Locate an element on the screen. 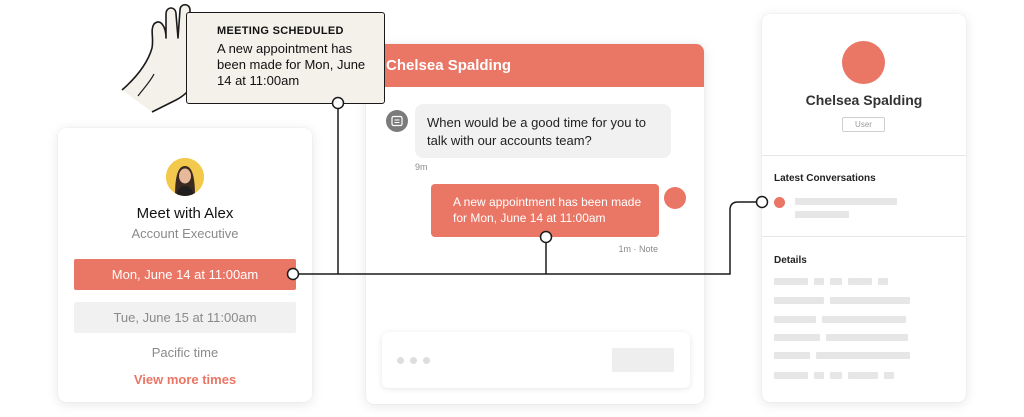 This screenshot has height=417, width=1024. meeting-subtitle: Account Executive is located at coordinates (185, 233).